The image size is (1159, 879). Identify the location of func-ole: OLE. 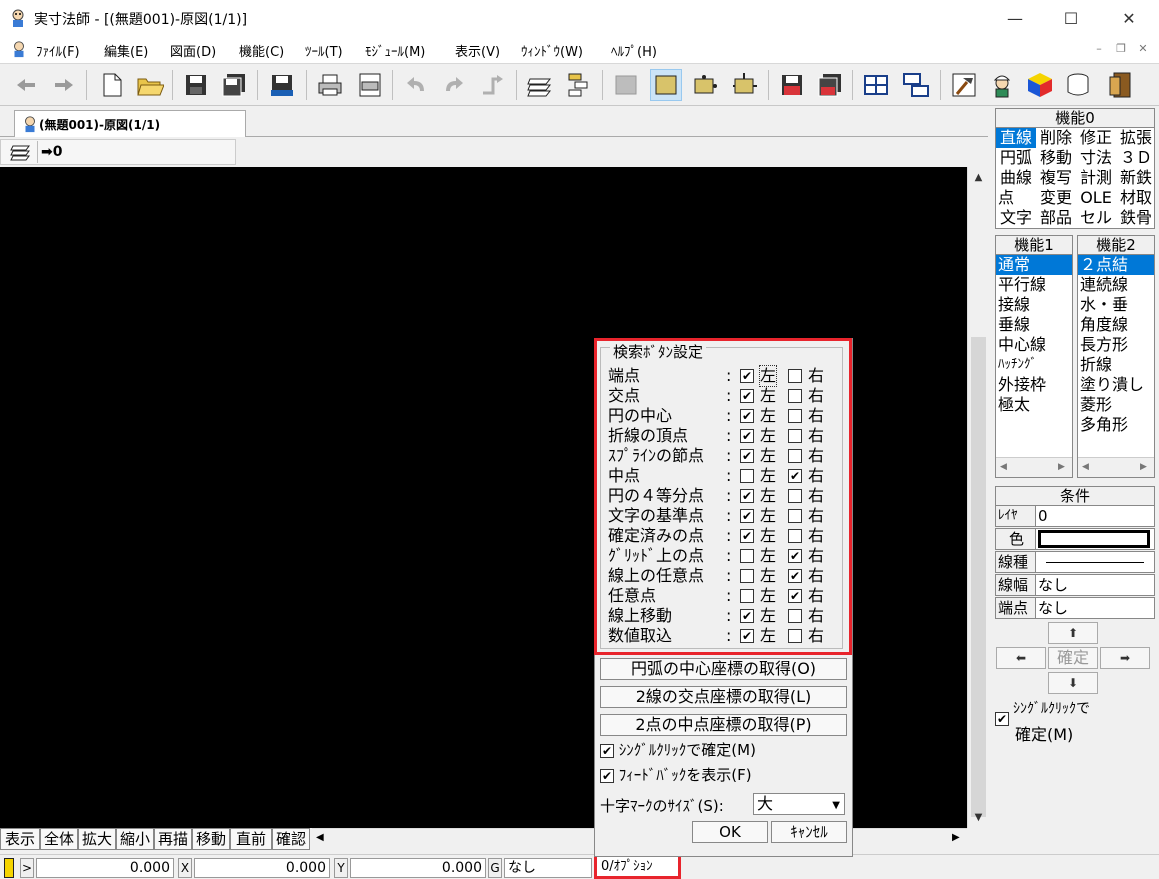
(1096, 198).